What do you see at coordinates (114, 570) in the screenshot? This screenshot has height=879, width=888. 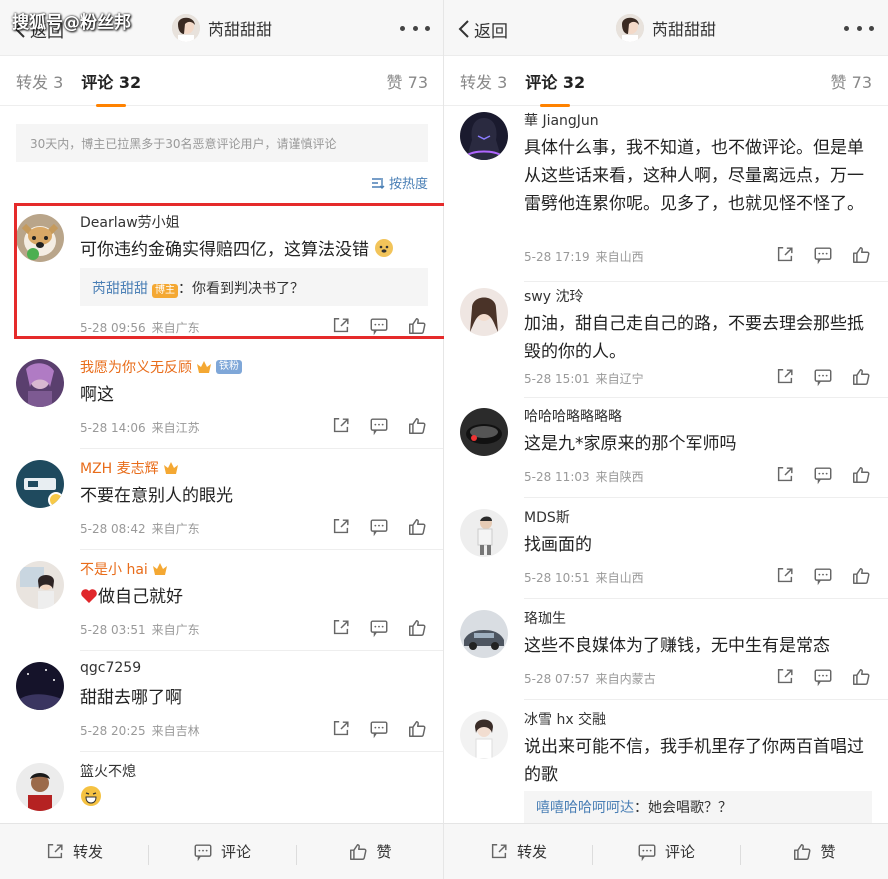 I see `commenter-name-text: 不是小 hai` at bounding box center [114, 570].